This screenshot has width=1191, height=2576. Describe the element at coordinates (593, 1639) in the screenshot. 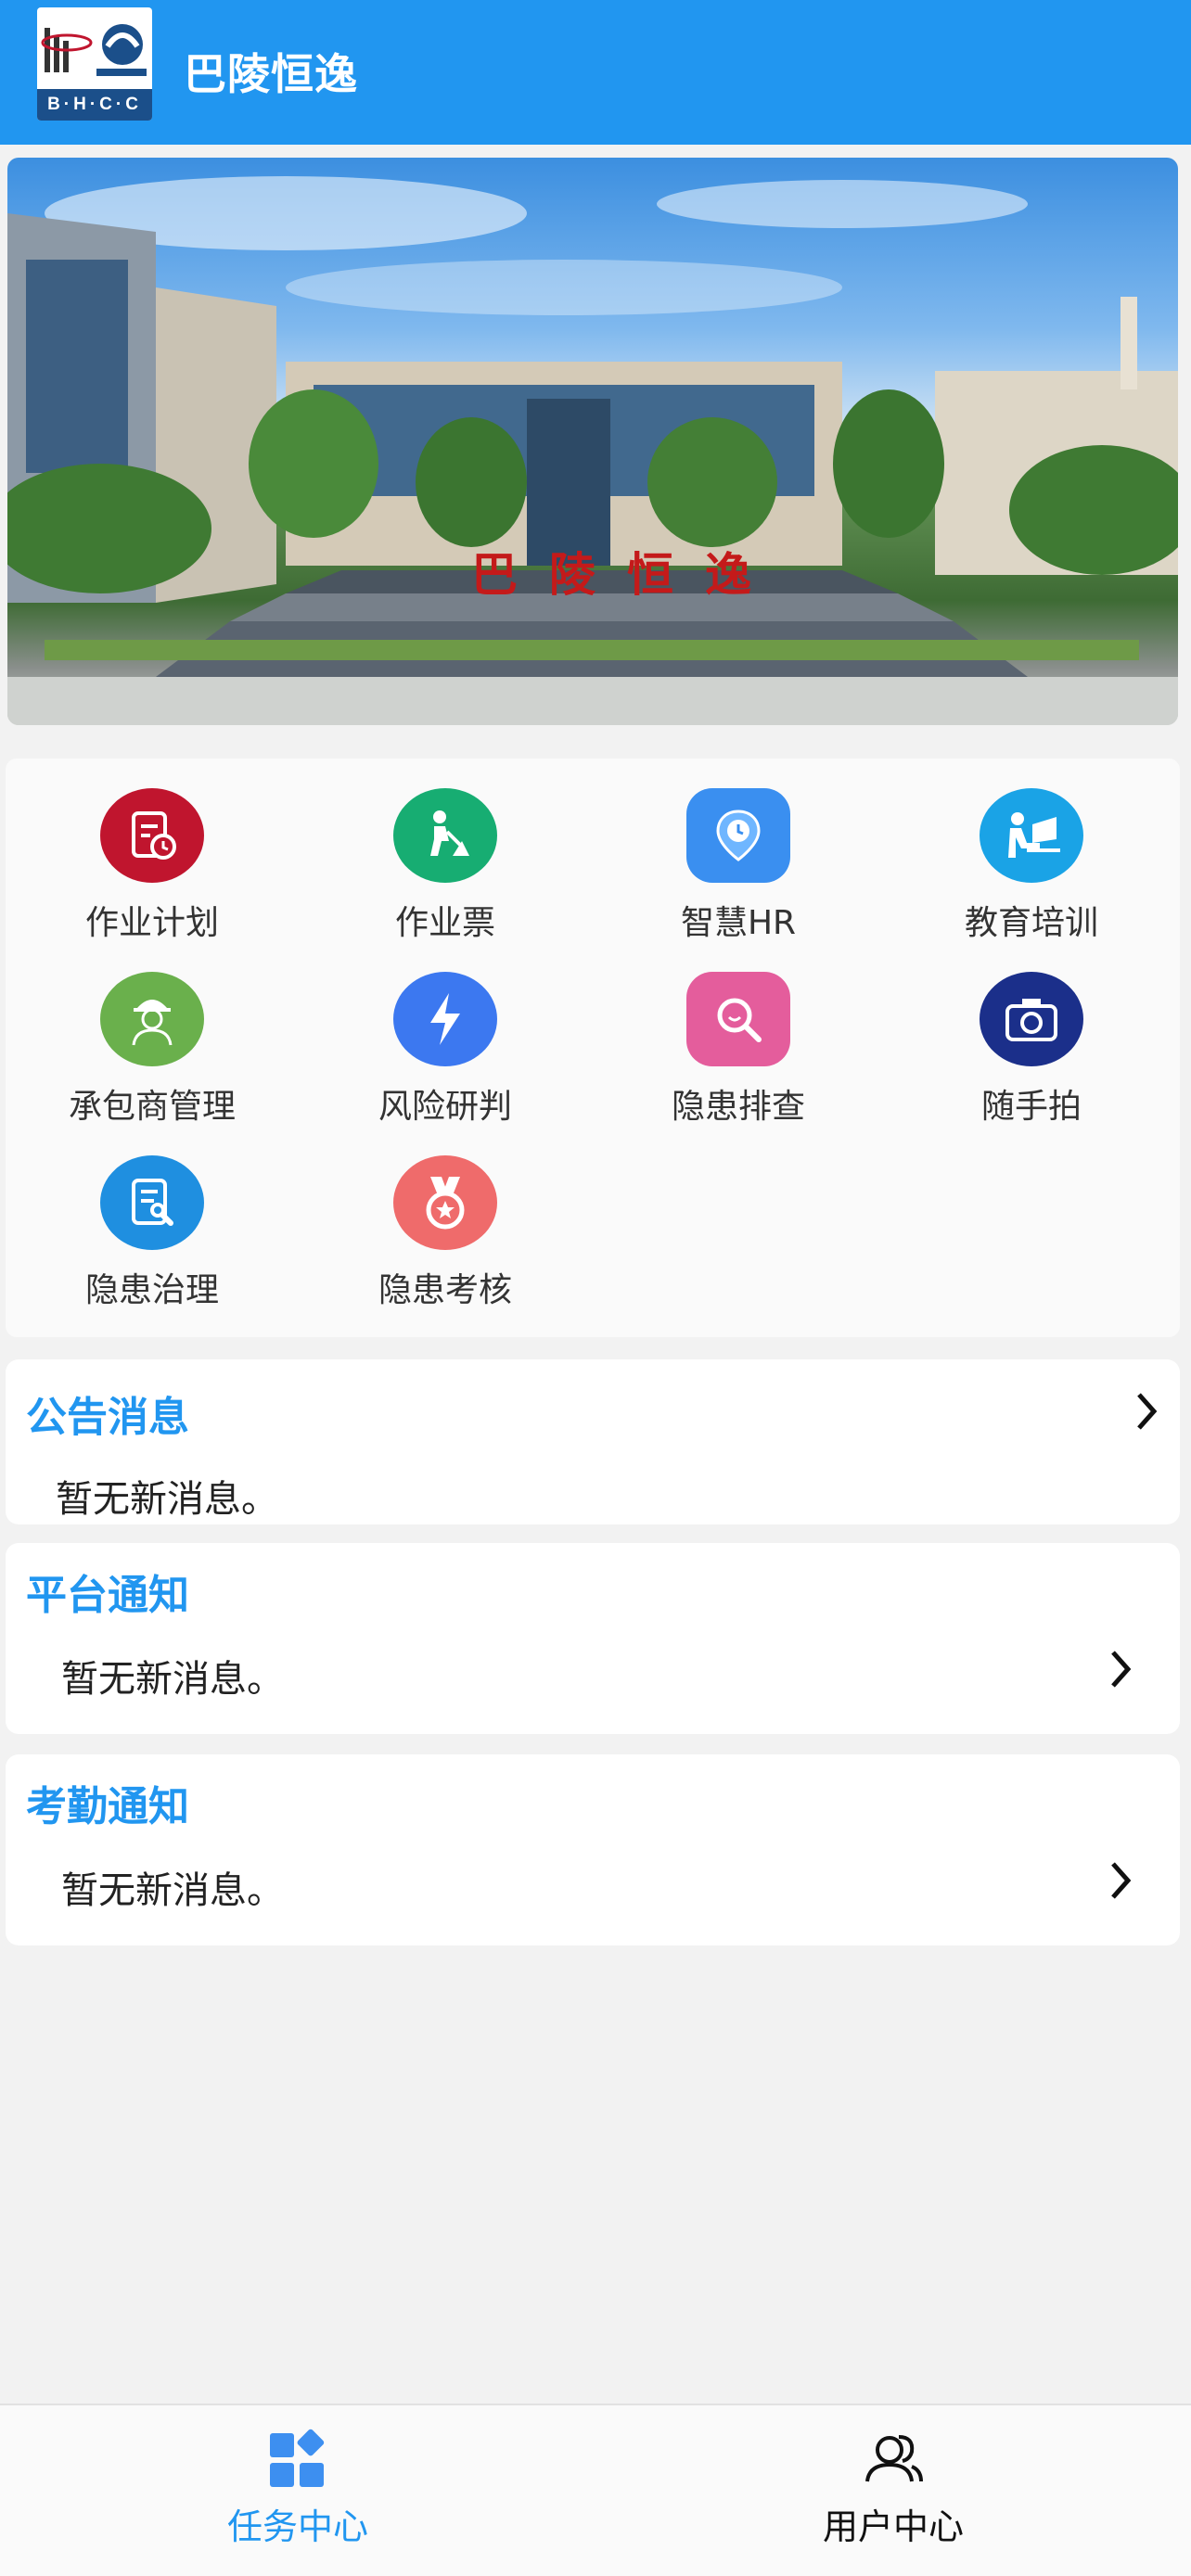

I see `platform-notice-card: 平台通知 暂无新消息。` at that location.